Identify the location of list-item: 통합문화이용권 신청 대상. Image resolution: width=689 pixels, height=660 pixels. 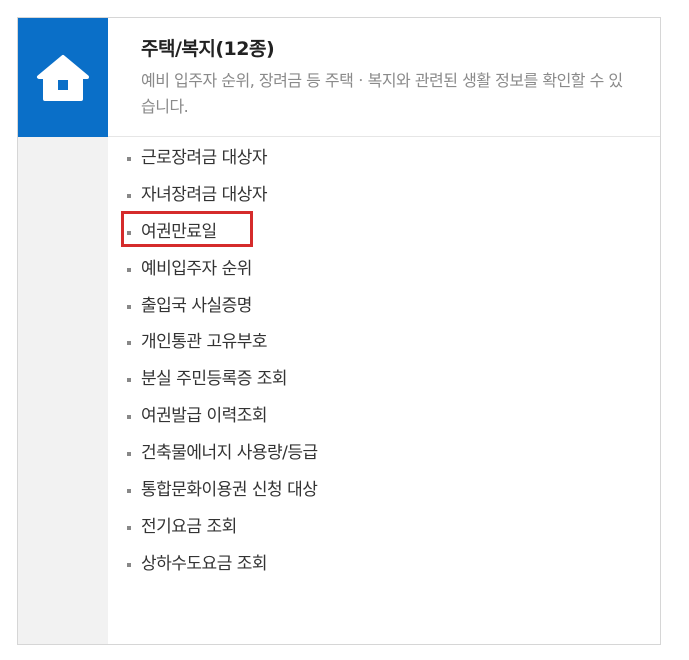
(222, 490).